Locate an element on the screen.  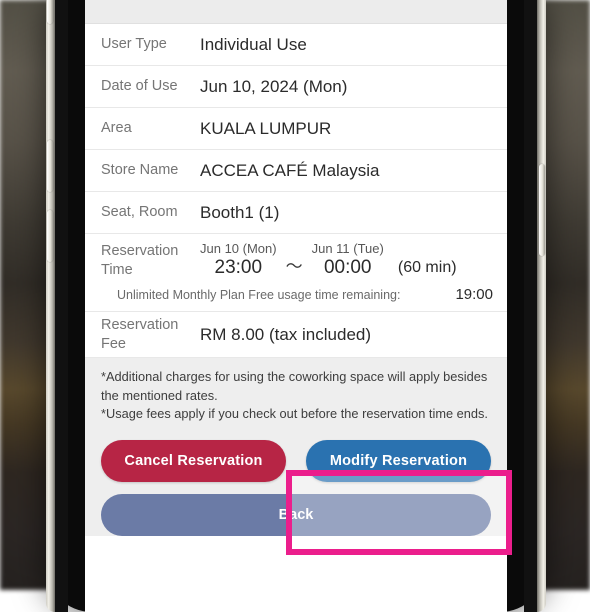
table-row-area: Area KUALA LUMPUR is located at coordinates (296, 129).